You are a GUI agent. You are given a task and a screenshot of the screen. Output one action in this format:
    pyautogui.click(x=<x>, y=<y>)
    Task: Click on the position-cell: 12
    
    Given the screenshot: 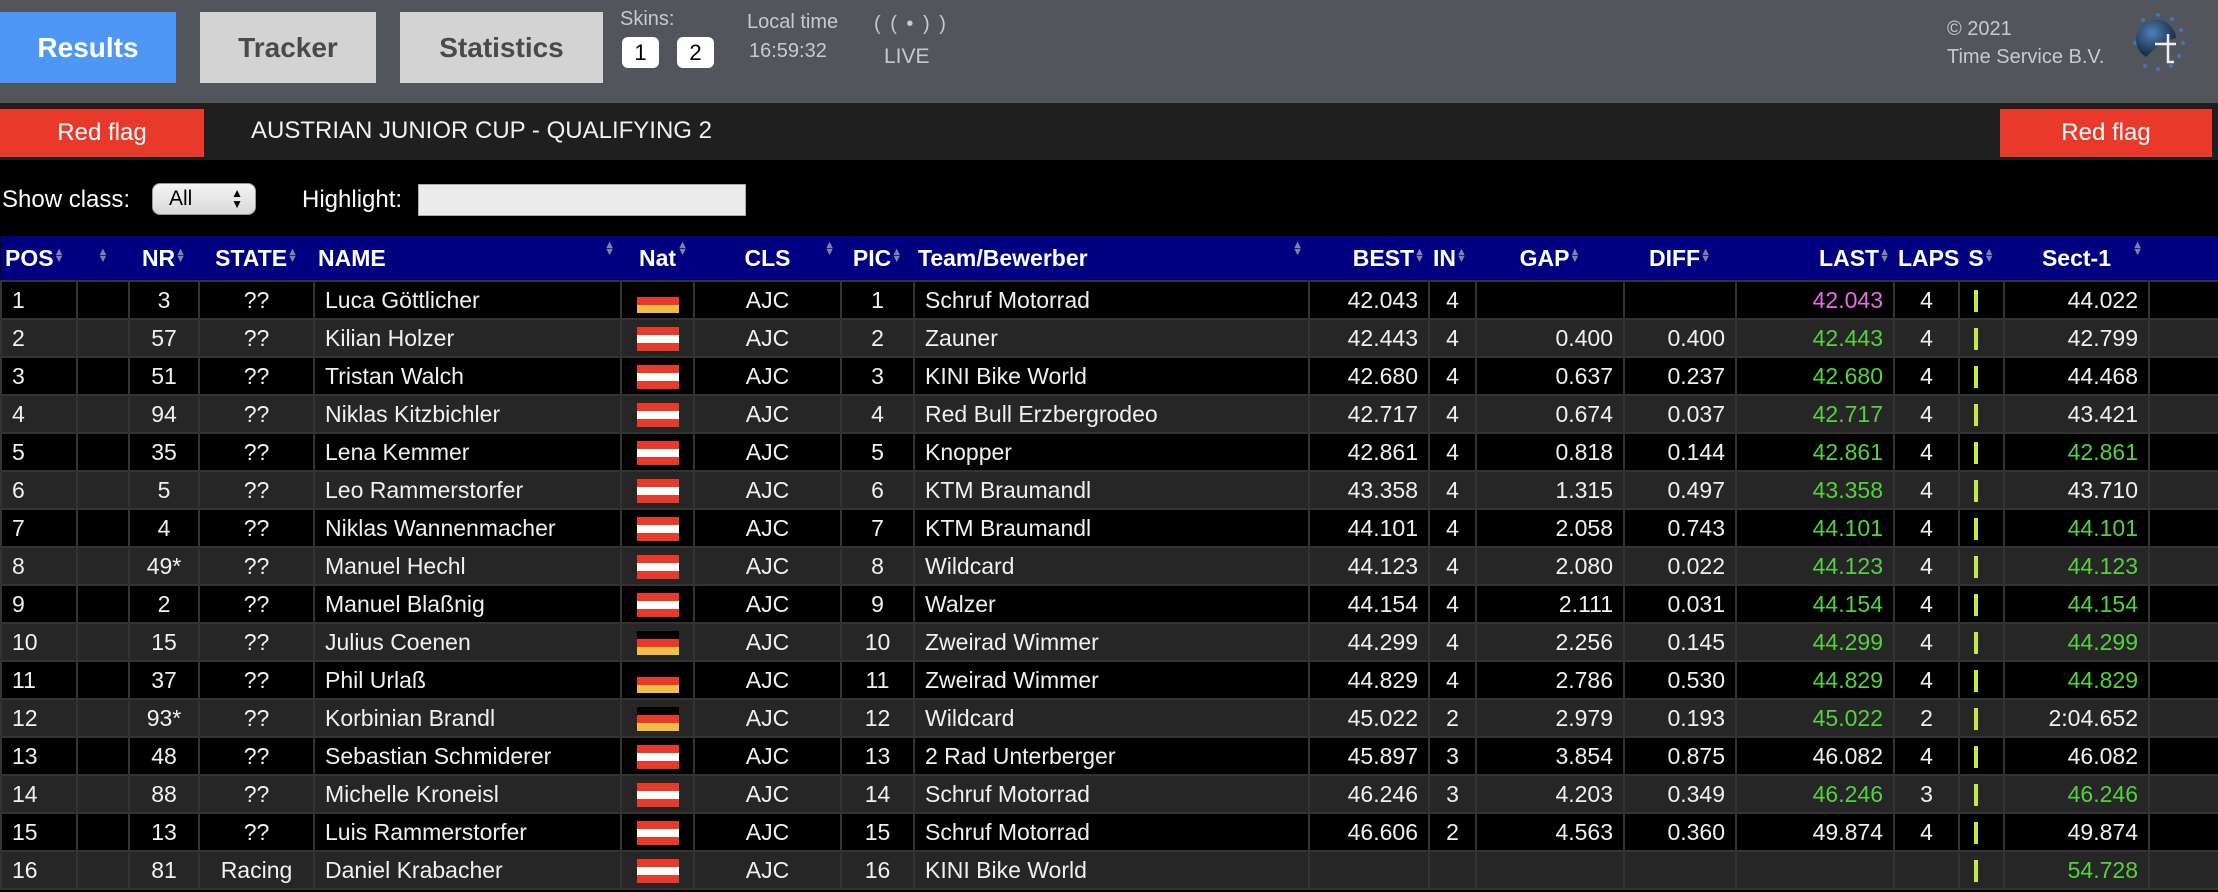 What is the action you would take?
    pyautogui.click(x=39, y=718)
    